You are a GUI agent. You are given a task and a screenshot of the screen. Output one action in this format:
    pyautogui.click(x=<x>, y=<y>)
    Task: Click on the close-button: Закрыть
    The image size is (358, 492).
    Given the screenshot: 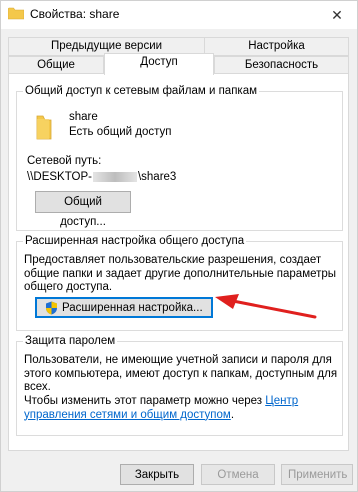 What is the action you would take?
    pyautogui.click(x=157, y=474)
    